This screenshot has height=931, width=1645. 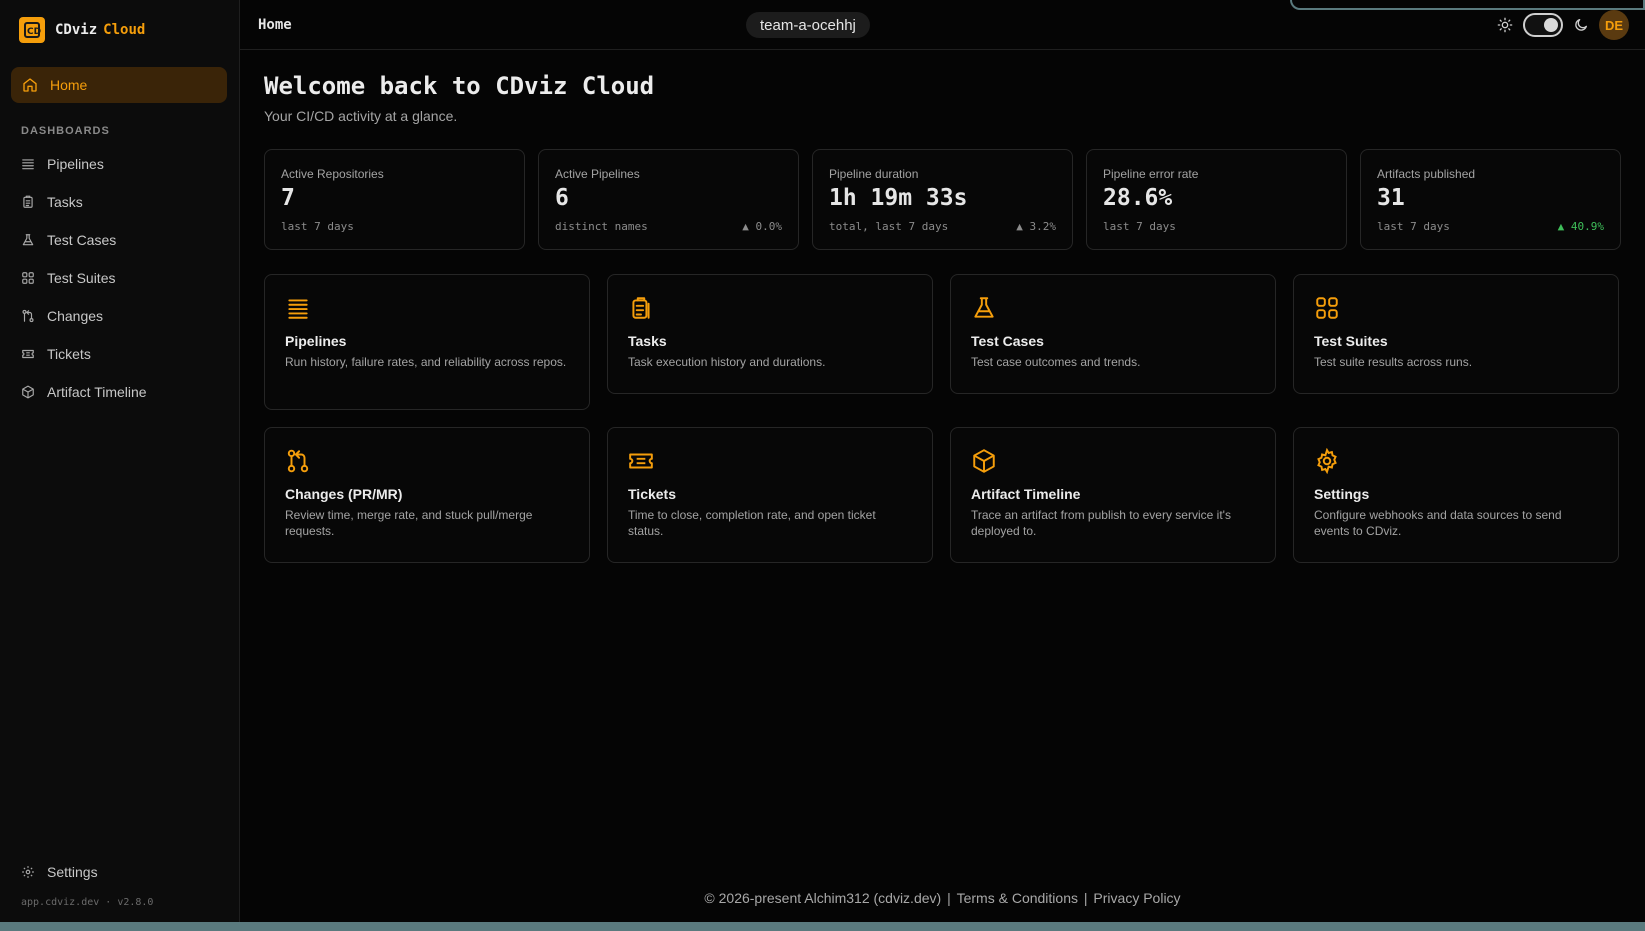 I want to click on card-description: Test case outcomes and trends., so click(x=1056, y=362).